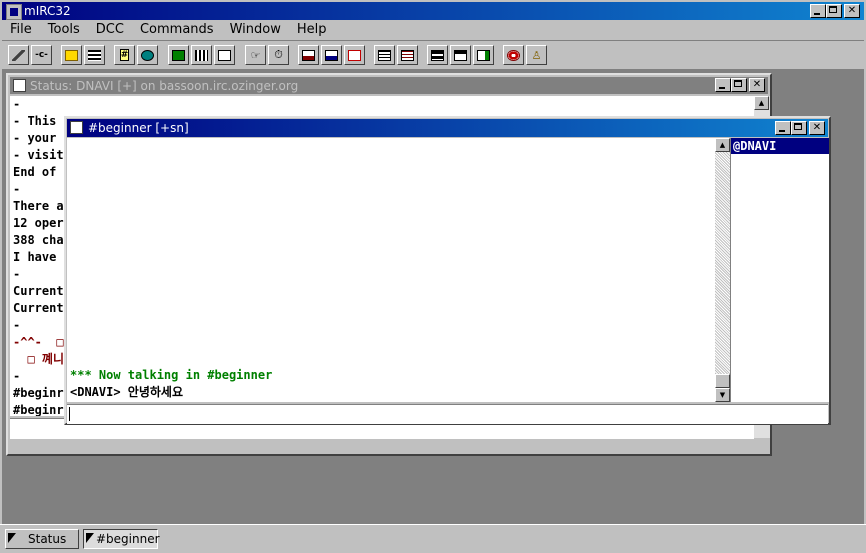 The width and height of the screenshot is (866, 553). What do you see at coordinates (278, 55) in the screenshot?
I see `timer-icon: ⏱` at bounding box center [278, 55].